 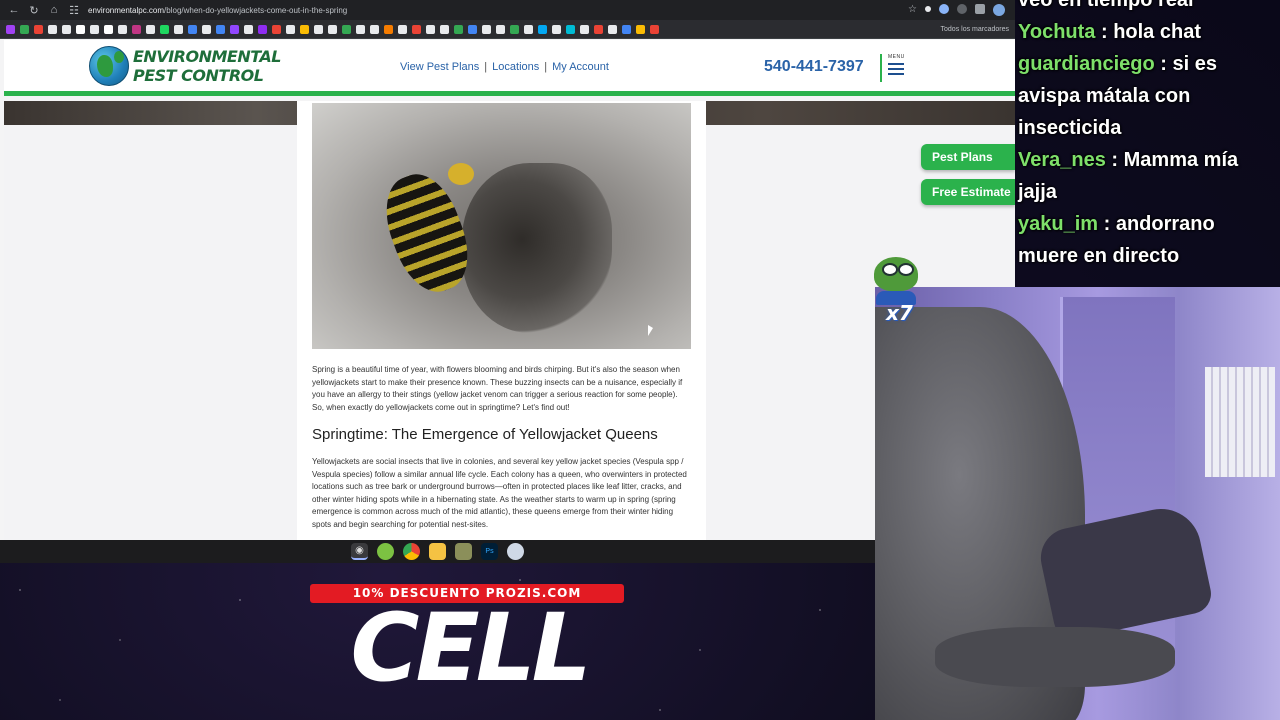 What do you see at coordinates (515, 67) in the screenshot?
I see `nav-link-locations: Locations` at bounding box center [515, 67].